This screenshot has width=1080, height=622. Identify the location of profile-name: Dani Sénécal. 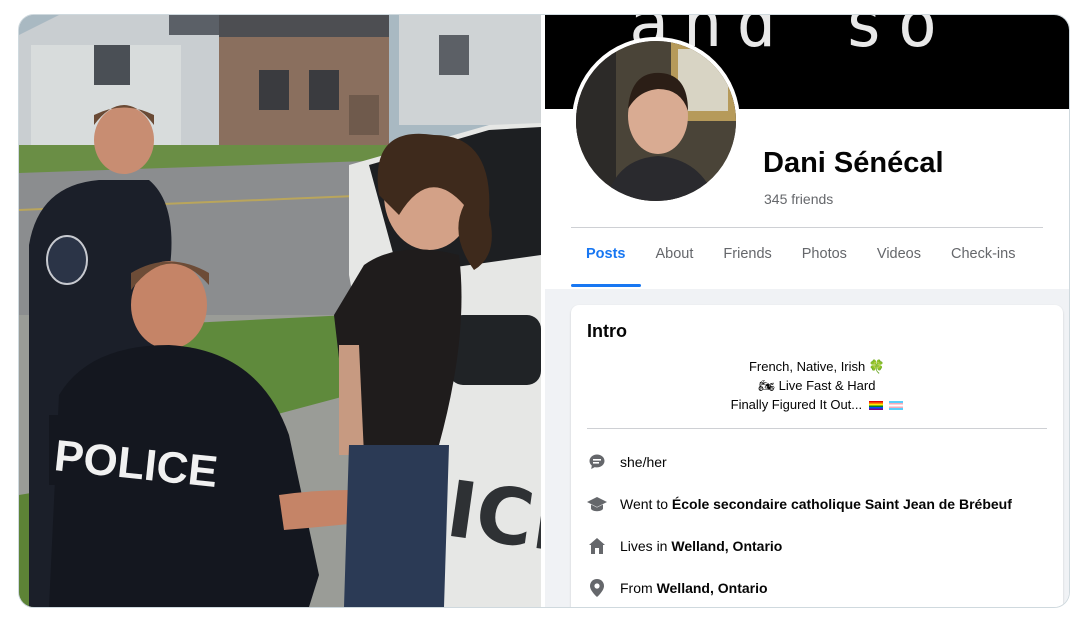
(853, 163).